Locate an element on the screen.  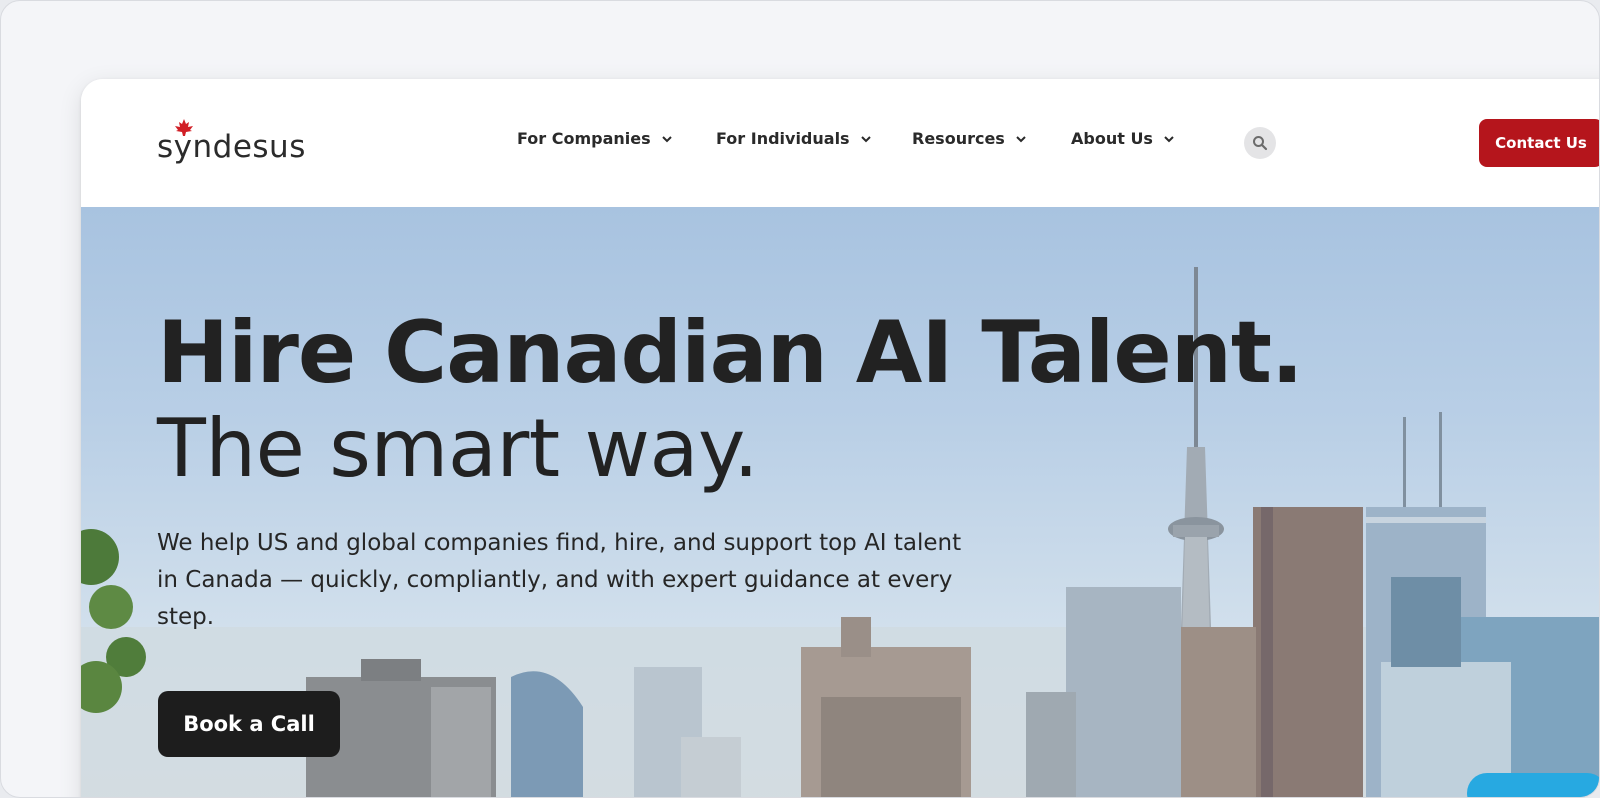
hero-subtitle: The smart way. is located at coordinates (458, 448).